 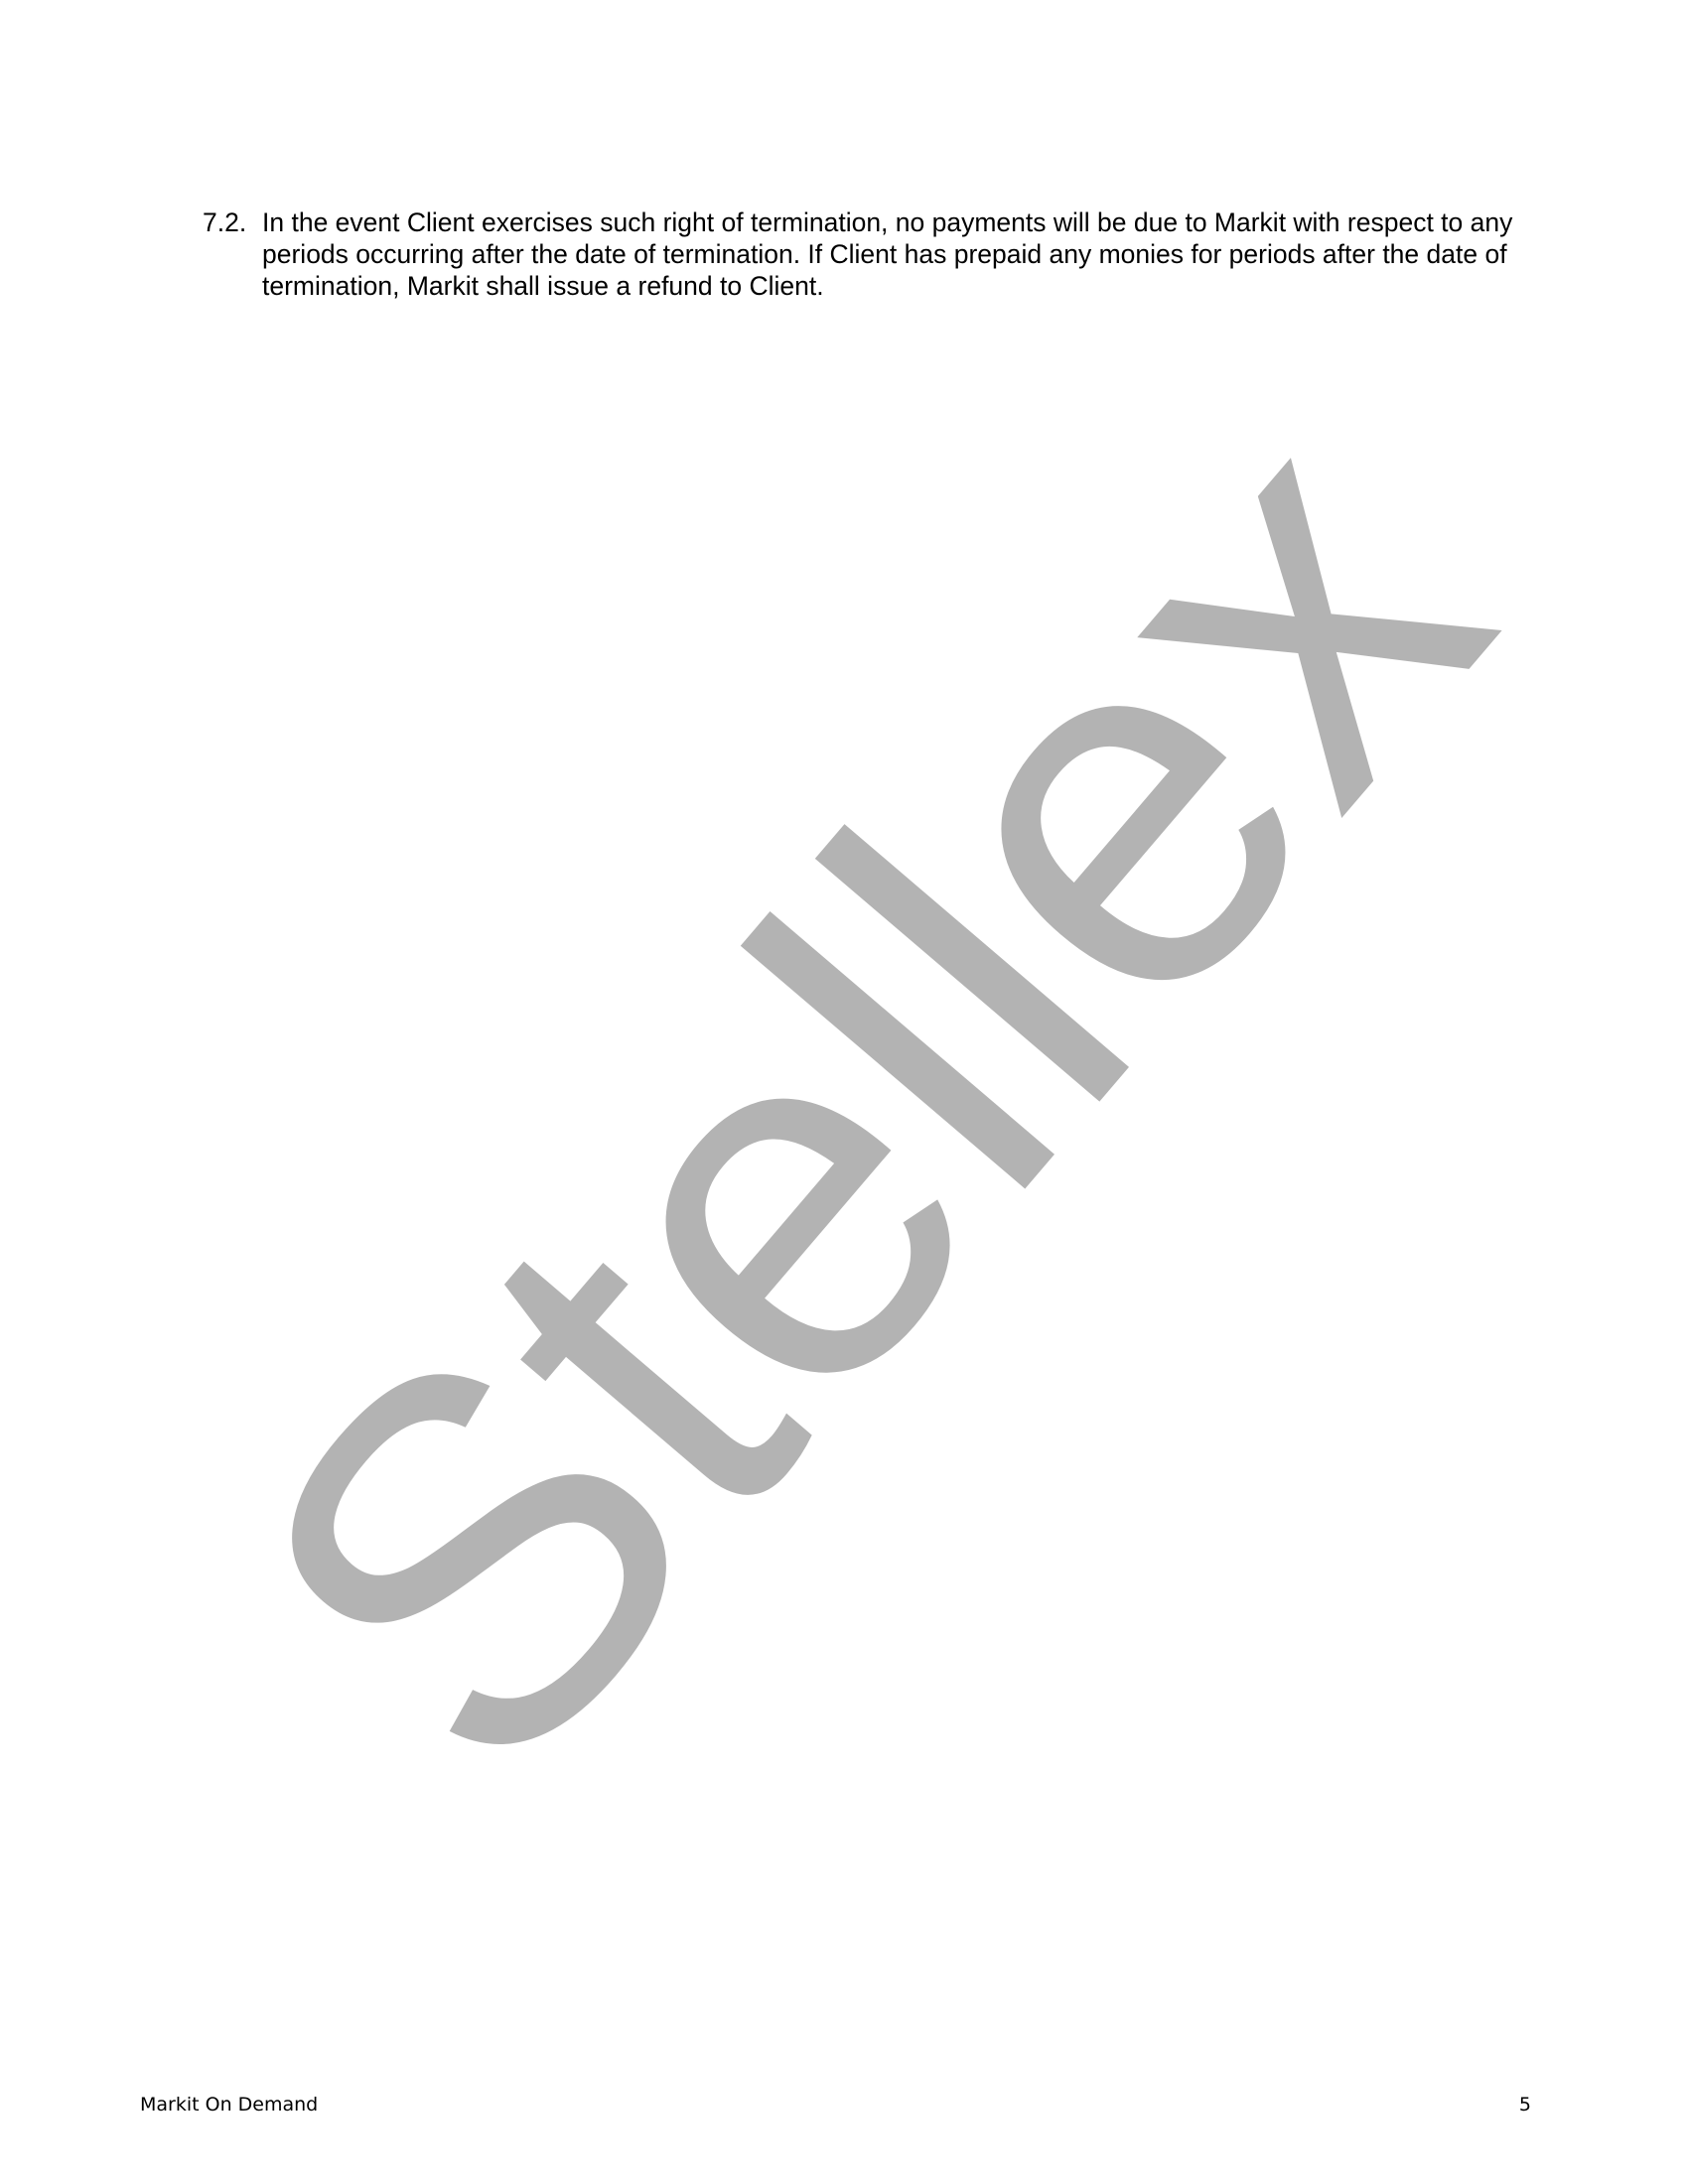 What do you see at coordinates (229, 2105) in the screenshot?
I see `footer-document-title: Markit On Demand` at bounding box center [229, 2105].